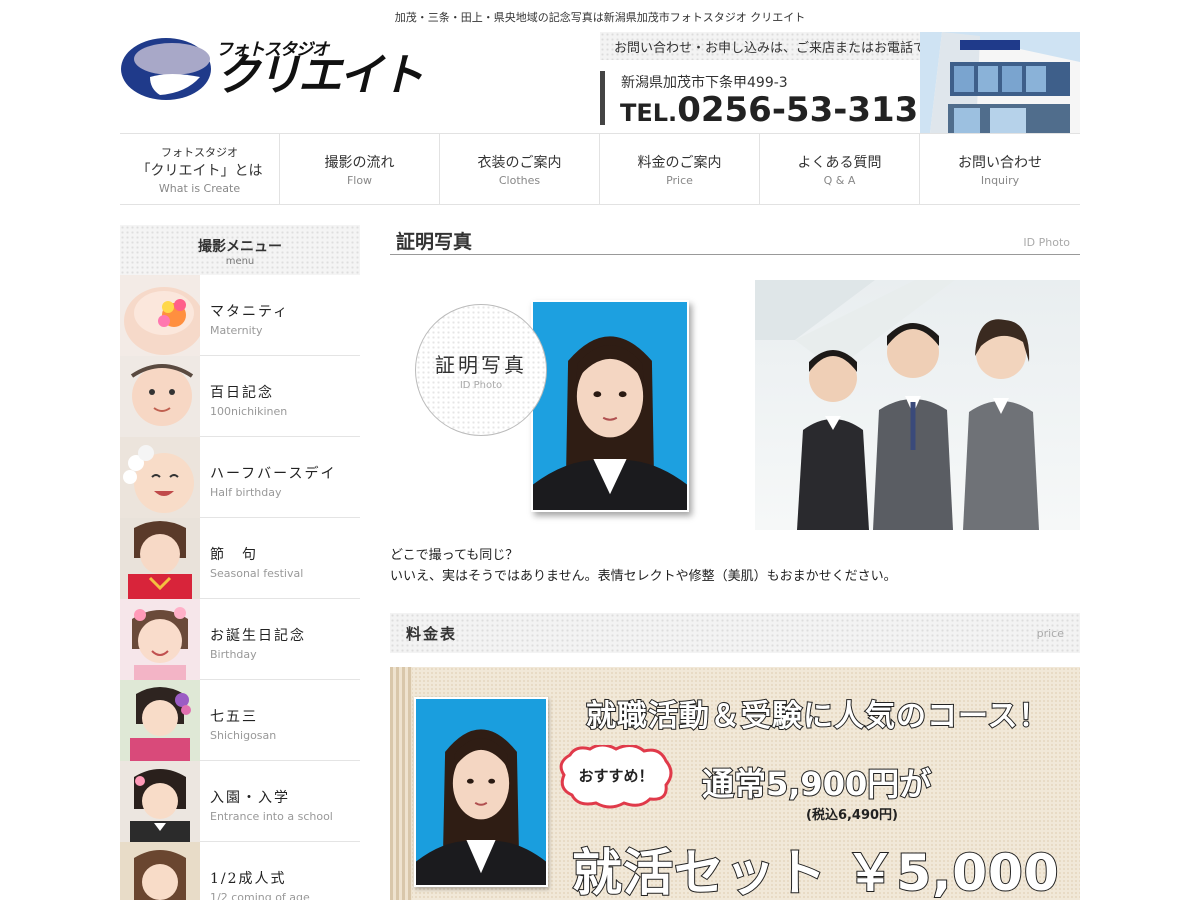  Describe the element at coordinates (852, 815) in the screenshot. I see `banner-tax-note: (税込6,490円)` at that location.